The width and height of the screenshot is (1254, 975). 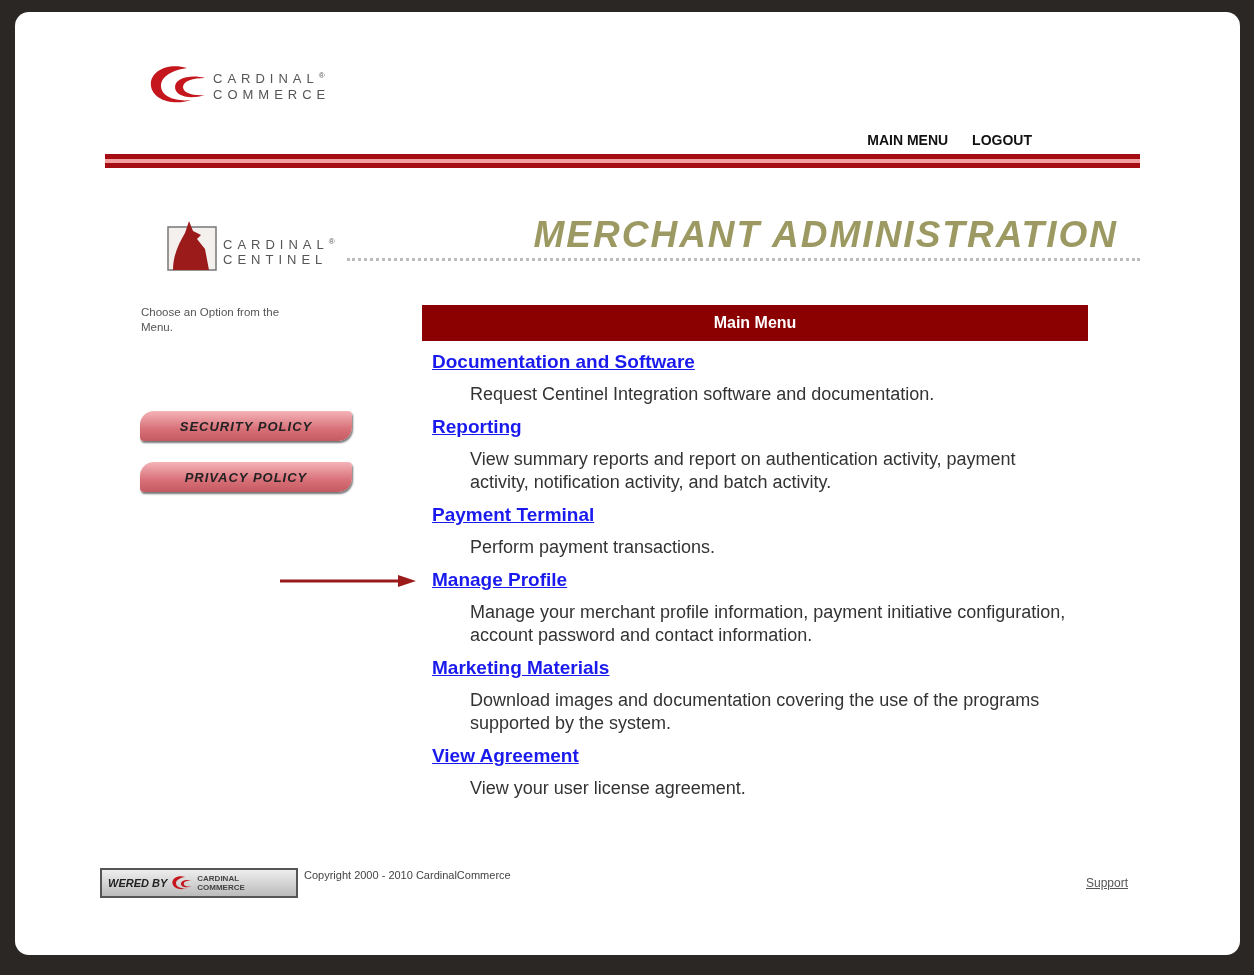 What do you see at coordinates (1106, 883) in the screenshot?
I see `support-link: Support` at bounding box center [1106, 883].